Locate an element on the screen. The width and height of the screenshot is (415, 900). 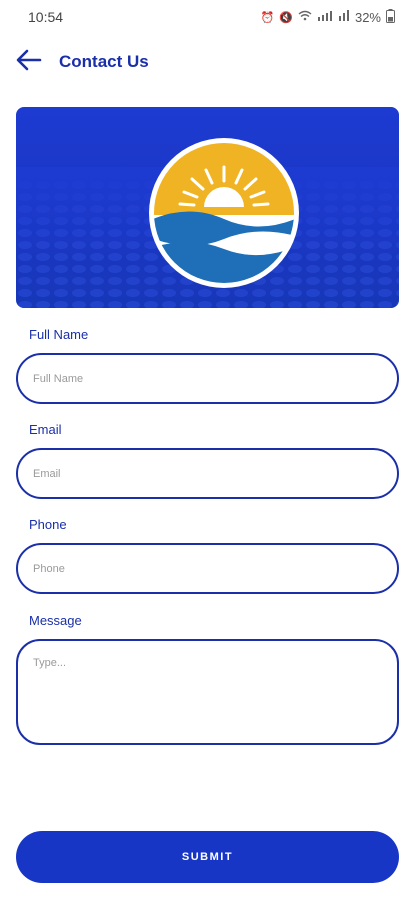
phone-input is located at coordinates (207, 568).